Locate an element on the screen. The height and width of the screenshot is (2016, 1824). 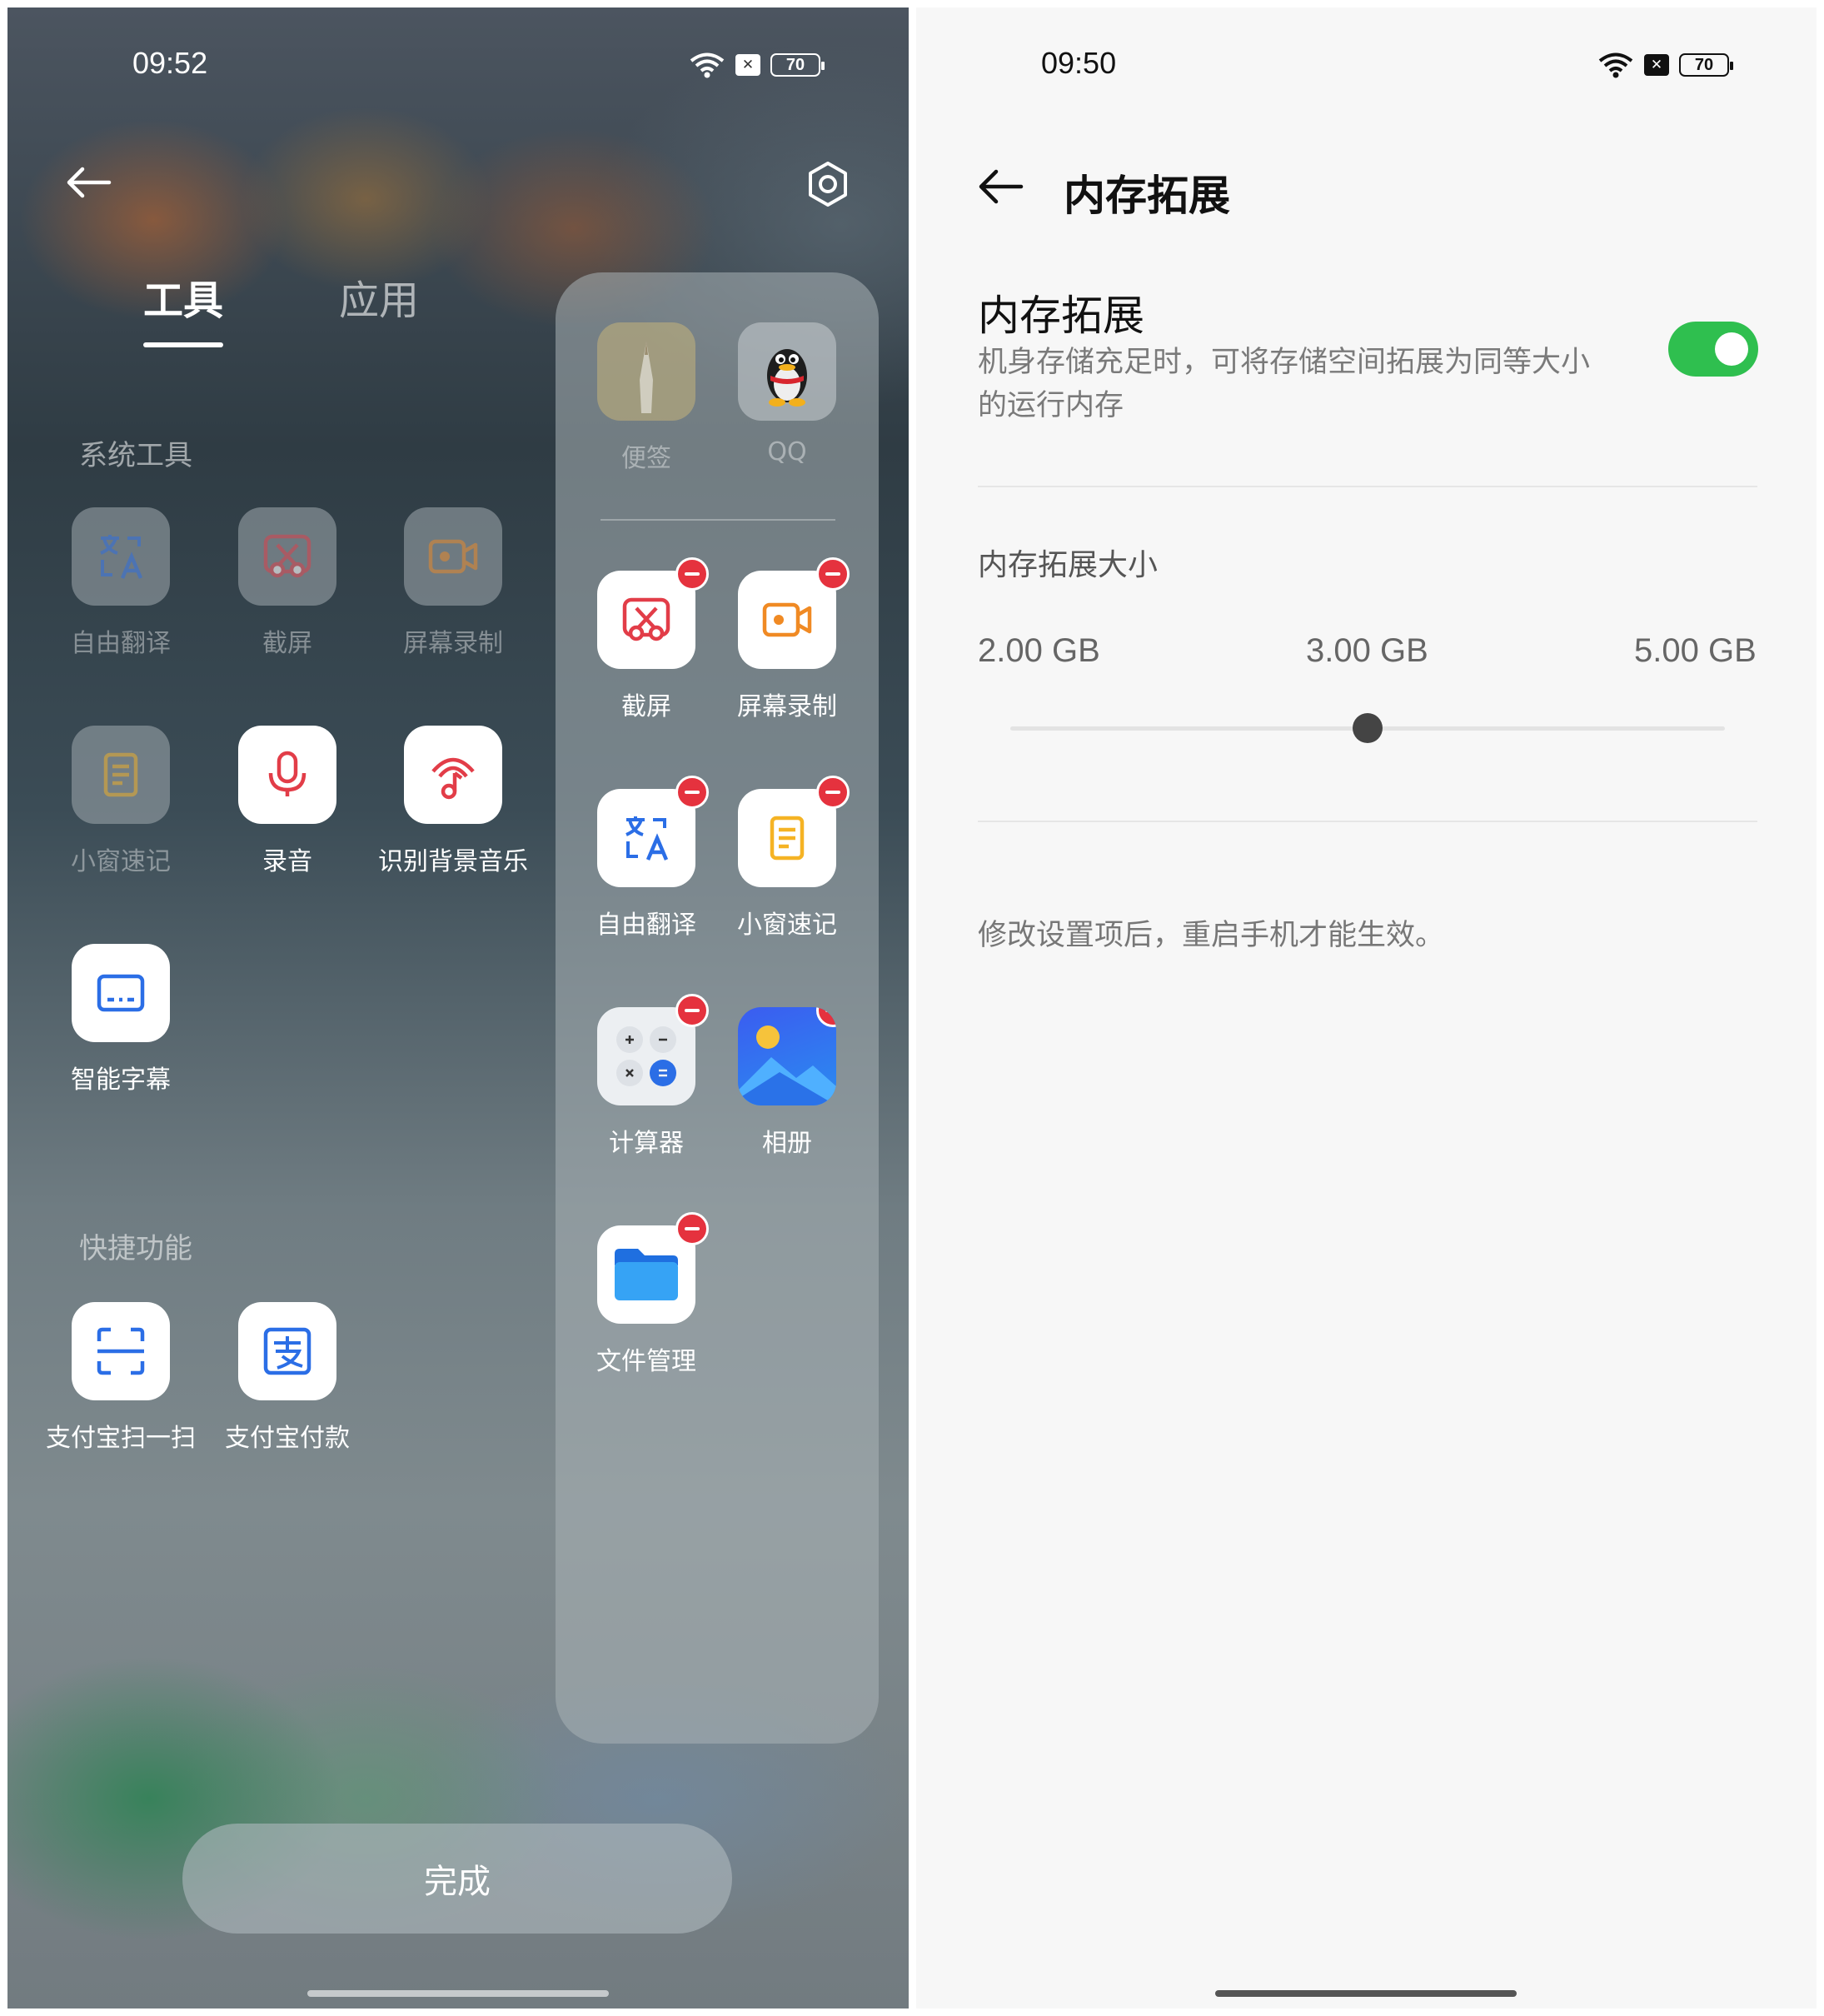
setting-description: 机身存储充足时，可将存储空间拓展为同等大小的运行内存 is located at coordinates (1284, 384).